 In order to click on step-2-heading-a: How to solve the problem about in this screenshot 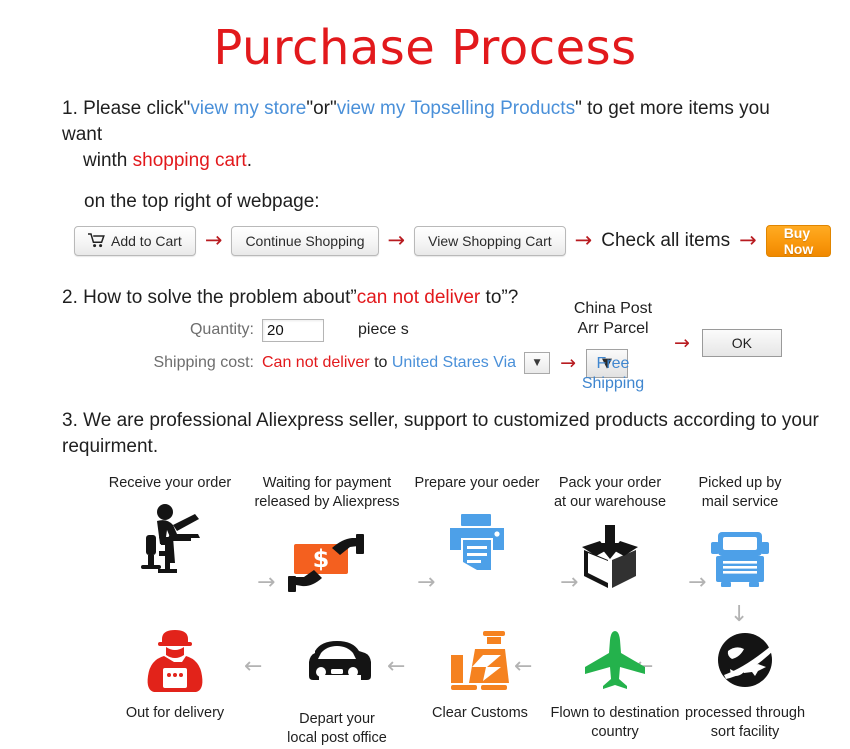, I will do `click(217, 297)`.